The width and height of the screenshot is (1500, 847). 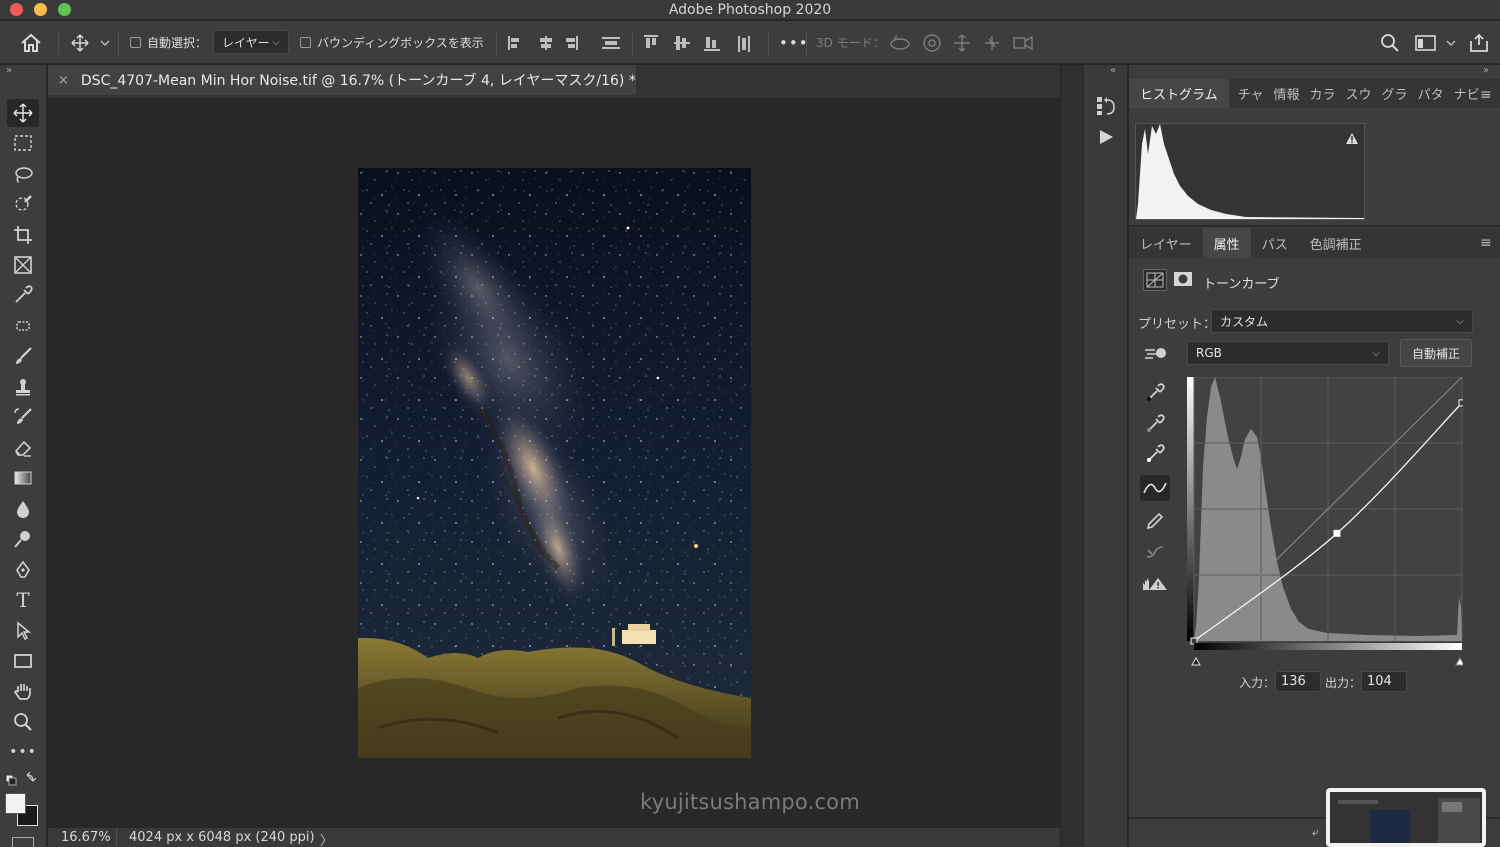 What do you see at coordinates (1298, 681) in the screenshot?
I see `input-field: 136` at bounding box center [1298, 681].